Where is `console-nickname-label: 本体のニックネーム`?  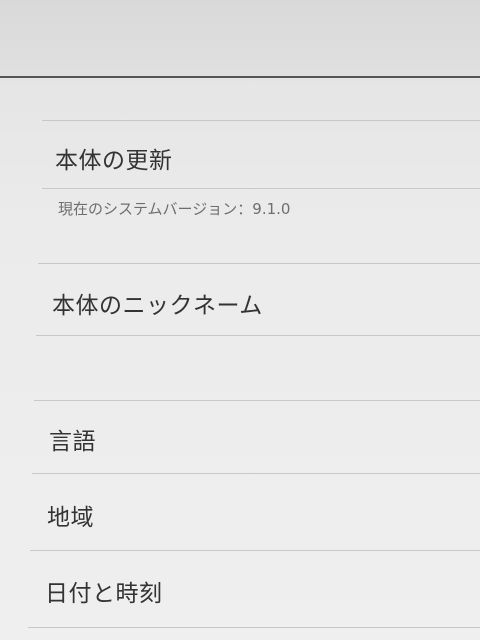
console-nickname-label: 本体のニックネーム is located at coordinates (157, 306).